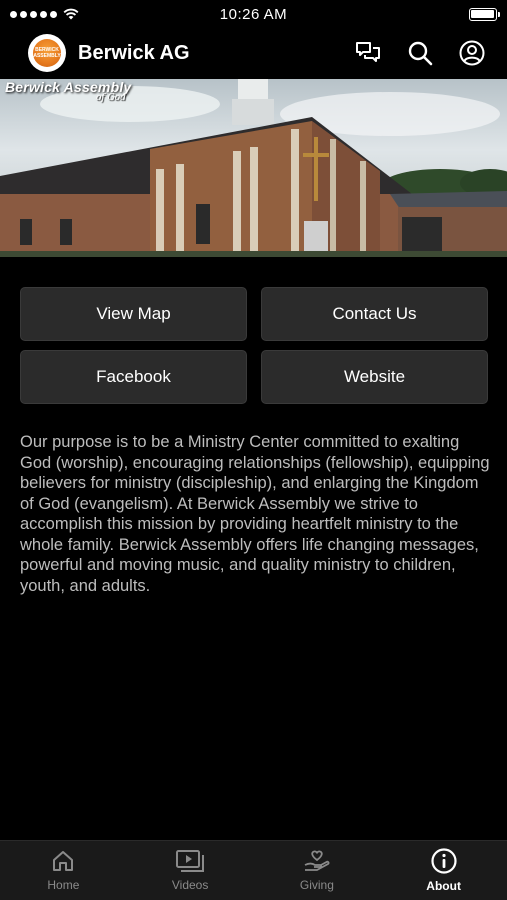 The image size is (507, 900). What do you see at coordinates (420, 53) in the screenshot?
I see `search-icon` at bounding box center [420, 53].